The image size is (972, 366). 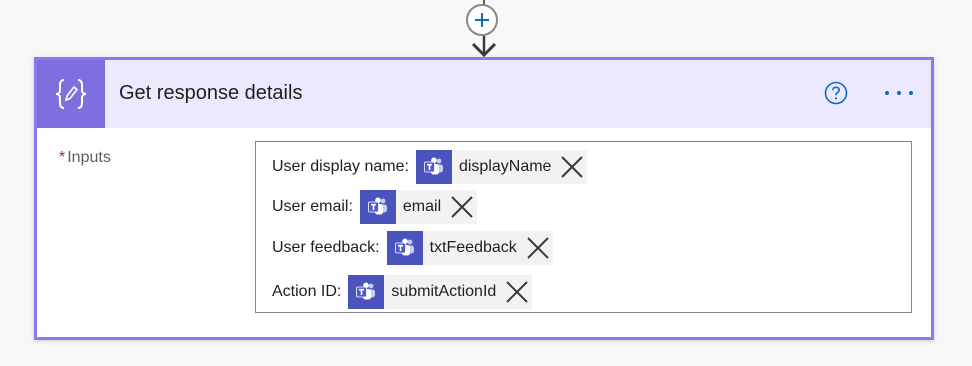 What do you see at coordinates (71, 94) in the screenshot?
I see `data-operation-icon` at bounding box center [71, 94].